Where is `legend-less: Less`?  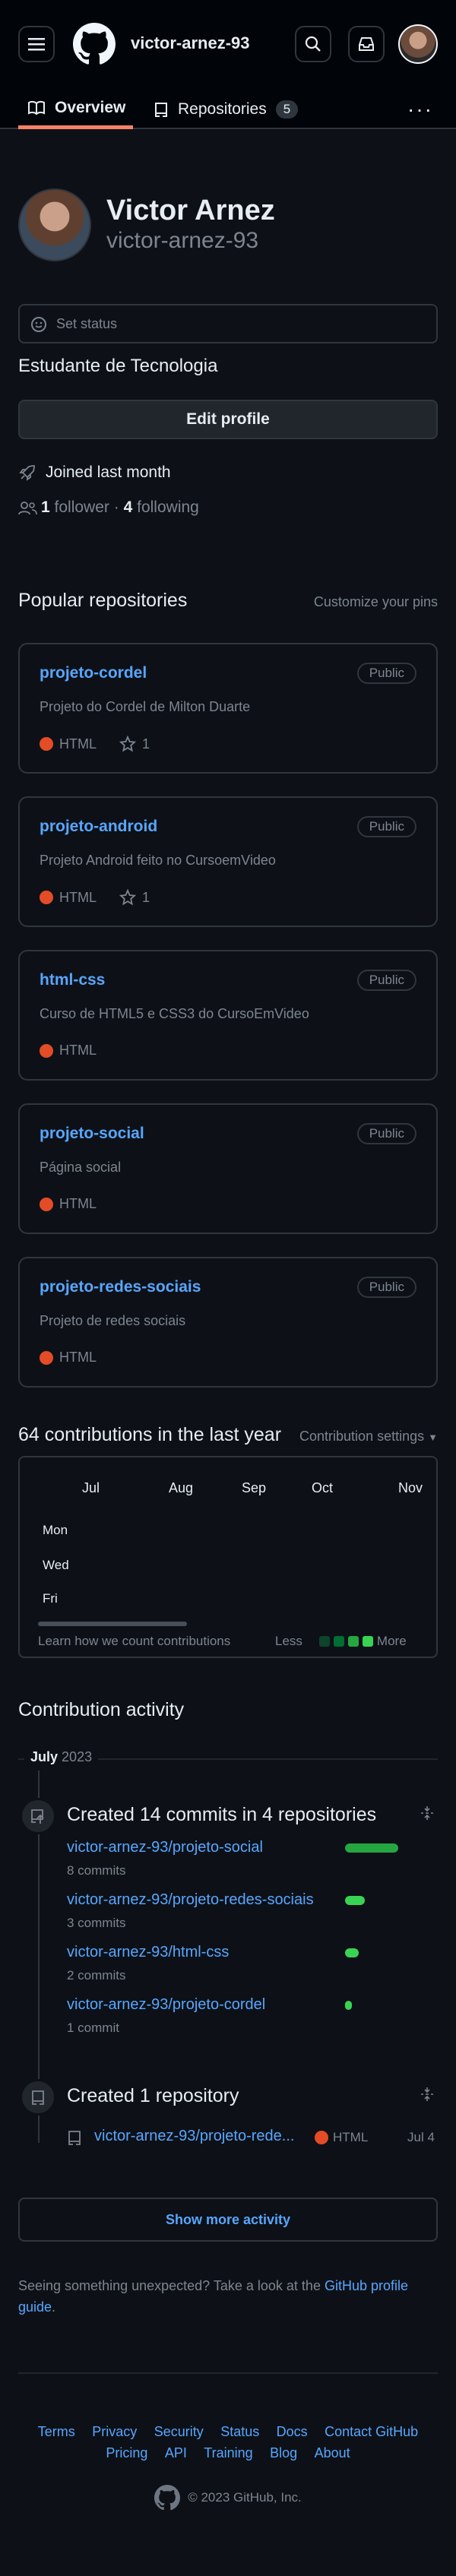
legend-less: Less is located at coordinates (288, 1641).